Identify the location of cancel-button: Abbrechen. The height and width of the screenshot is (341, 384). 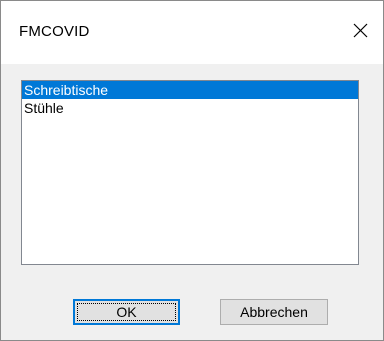
(274, 312).